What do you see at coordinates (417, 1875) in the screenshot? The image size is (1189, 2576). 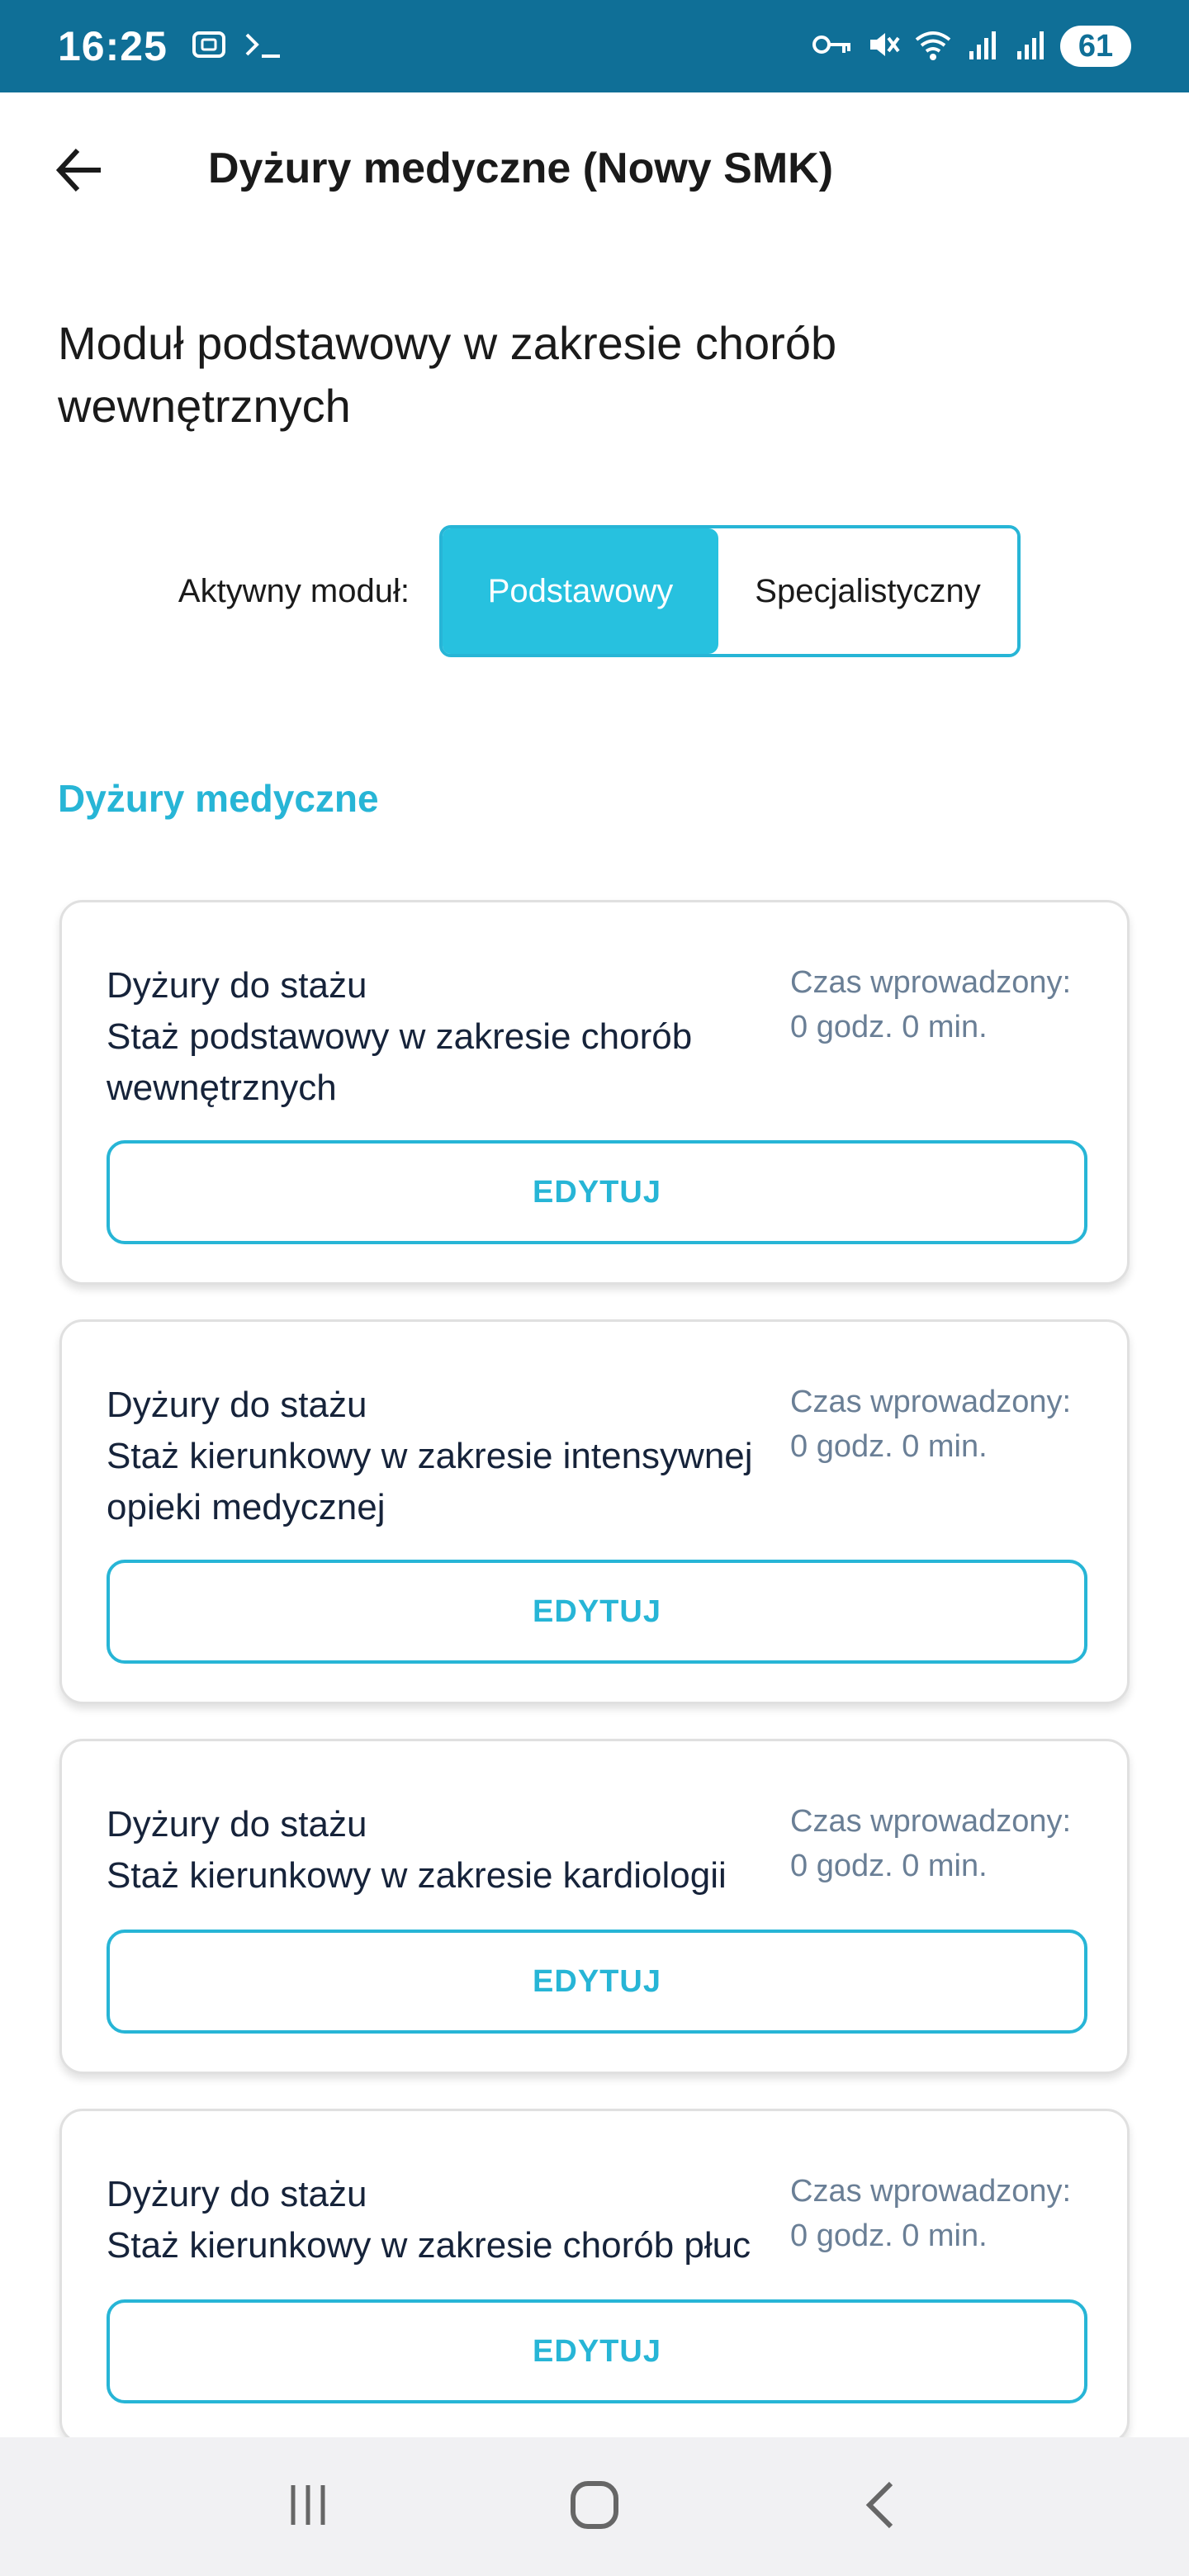 I see `card-title-line2: Staż kierunkowy w zakresie kardiologii` at bounding box center [417, 1875].